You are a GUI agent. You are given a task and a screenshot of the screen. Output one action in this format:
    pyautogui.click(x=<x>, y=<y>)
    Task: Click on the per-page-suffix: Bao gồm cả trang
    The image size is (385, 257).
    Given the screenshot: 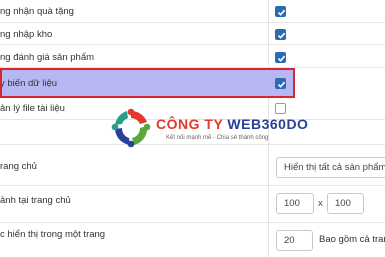 What is the action you would take?
    pyautogui.click(x=352, y=239)
    